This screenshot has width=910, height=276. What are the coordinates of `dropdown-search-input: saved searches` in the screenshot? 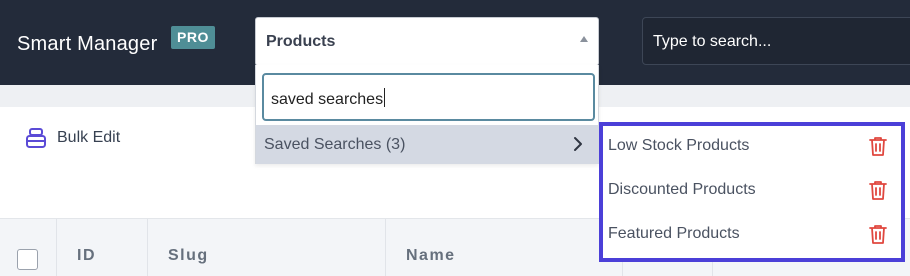 It's located at (428, 97).